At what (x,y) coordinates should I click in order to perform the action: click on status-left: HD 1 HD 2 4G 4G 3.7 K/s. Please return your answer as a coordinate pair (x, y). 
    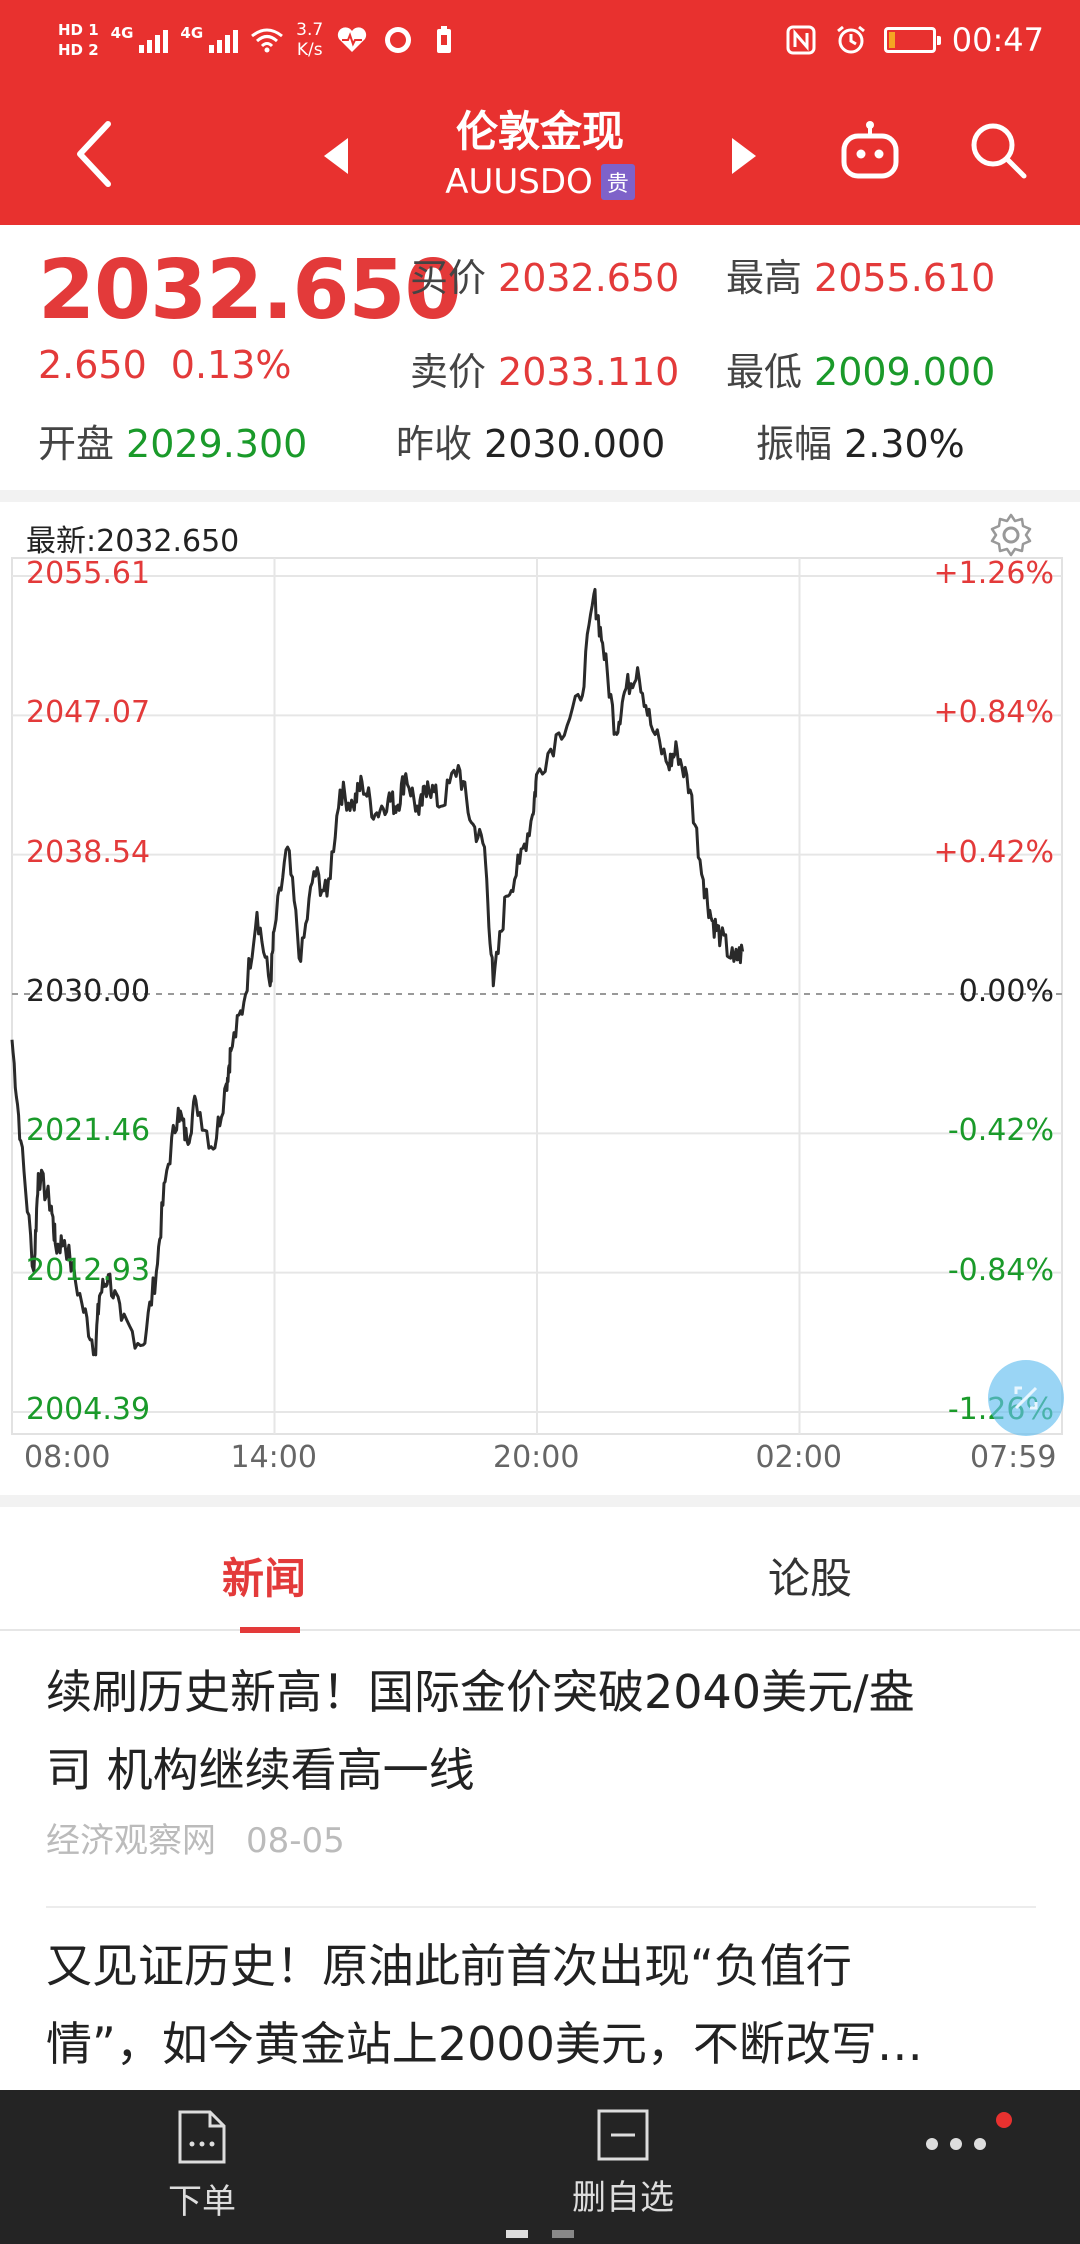
    Looking at the image, I should click on (259, 40).